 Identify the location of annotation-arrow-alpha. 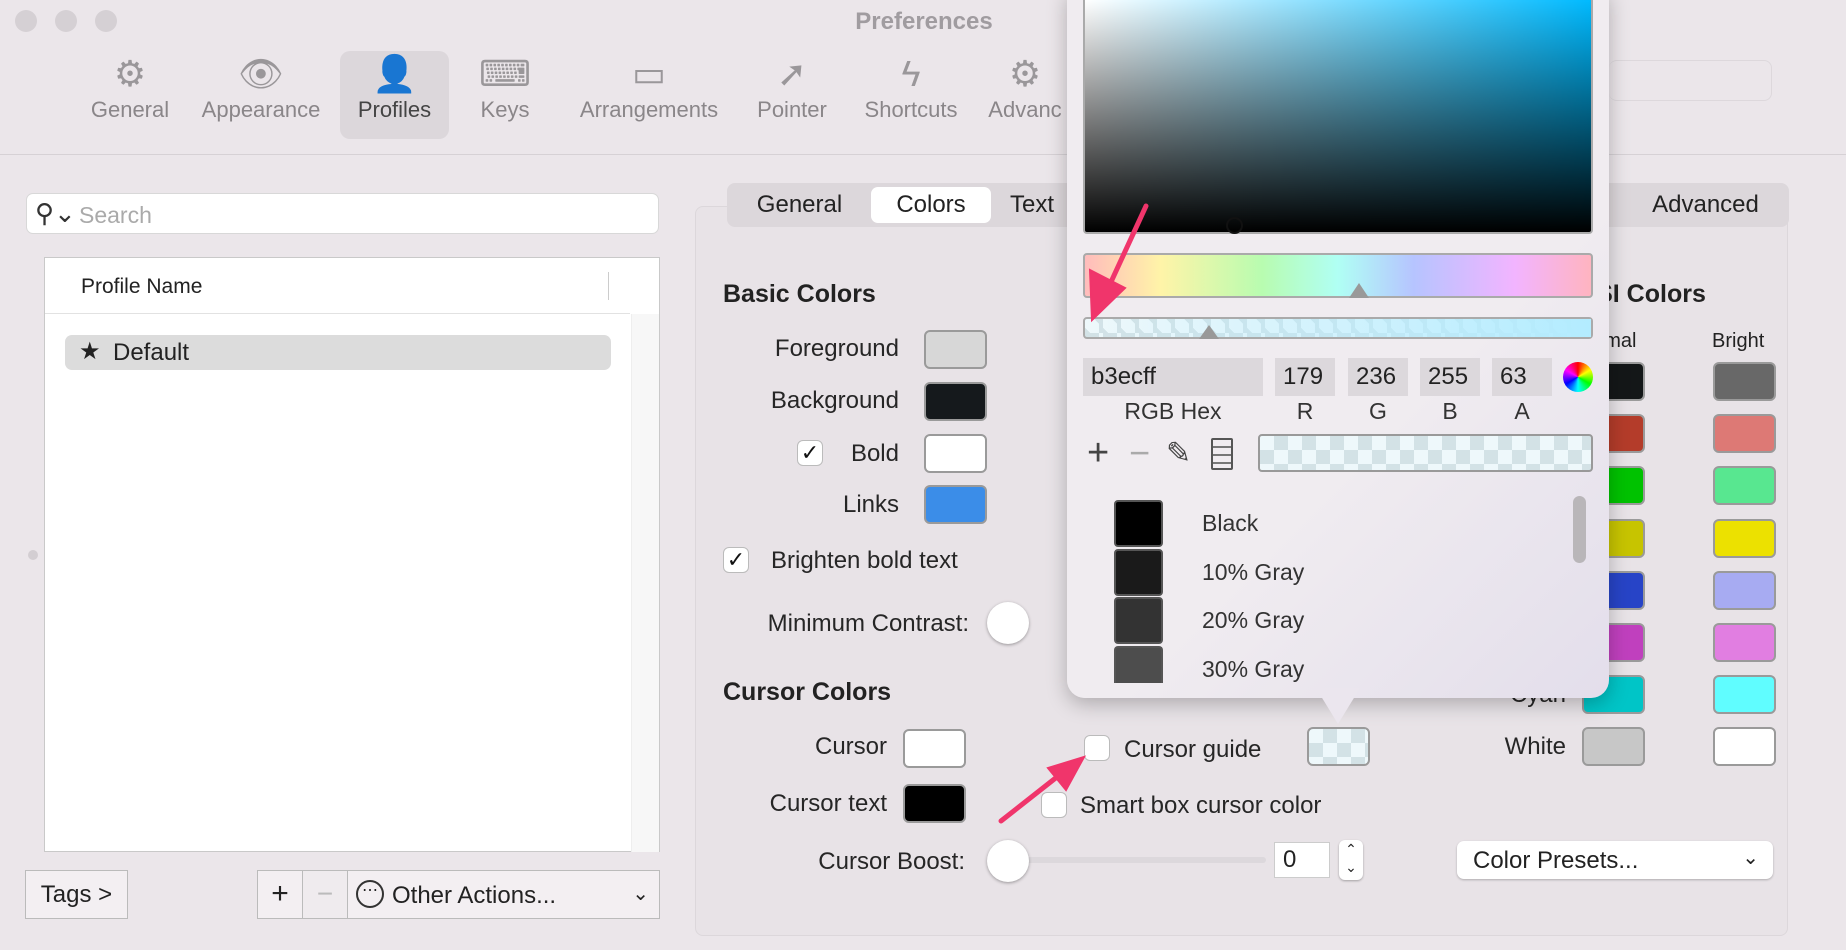
(1118, 263).